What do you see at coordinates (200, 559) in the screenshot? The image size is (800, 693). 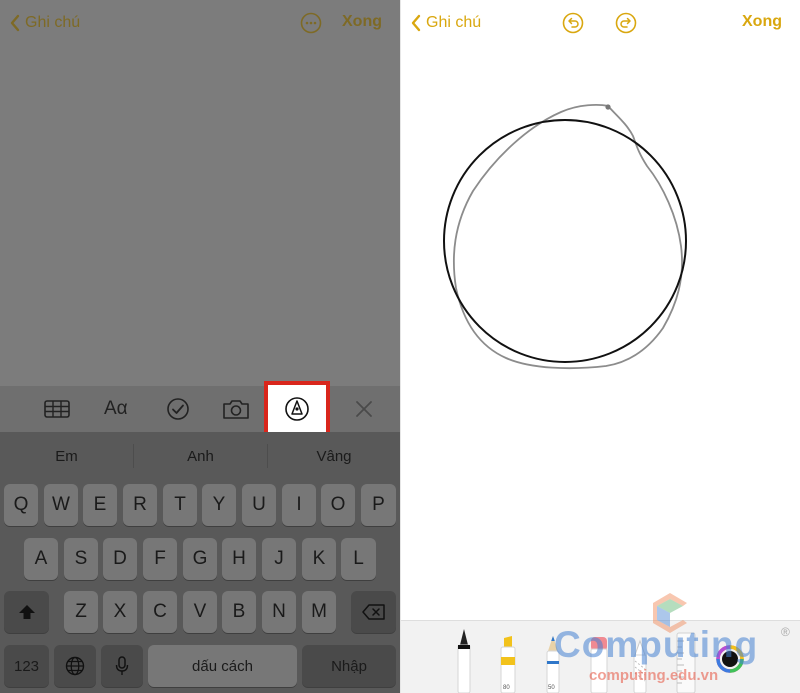 I see `key: G` at bounding box center [200, 559].